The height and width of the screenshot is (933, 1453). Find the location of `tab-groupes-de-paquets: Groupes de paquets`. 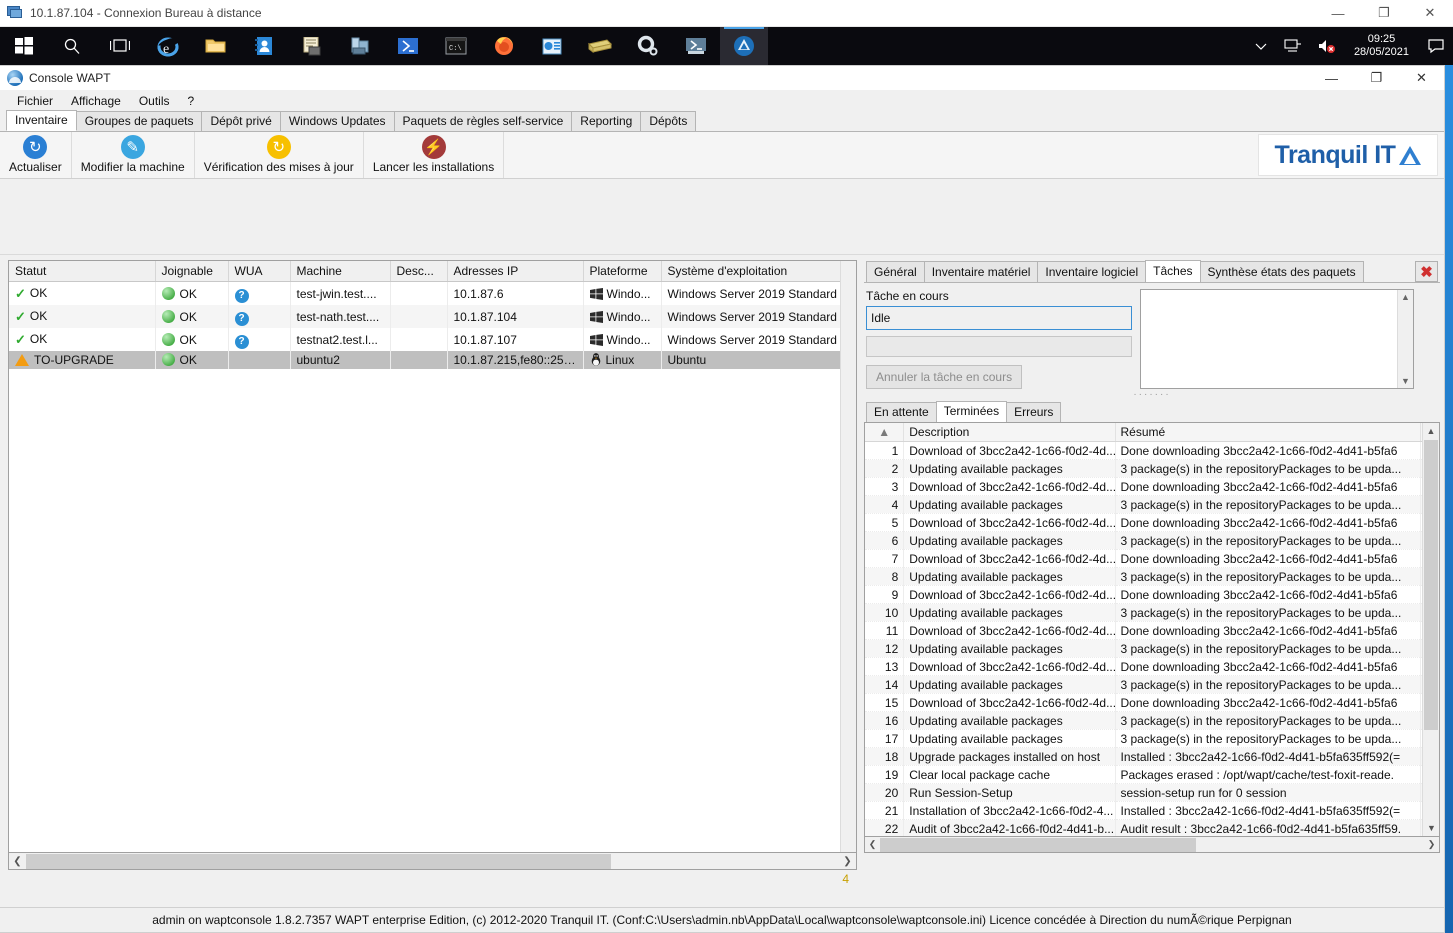

tab-groupes-de-paquets: Groupes de paquets is located at coordinates (139, 121).